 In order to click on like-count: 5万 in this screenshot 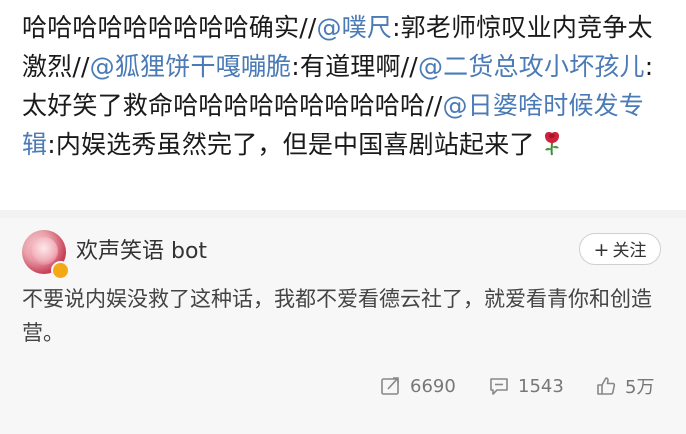, I will do `click(640, 387)`.